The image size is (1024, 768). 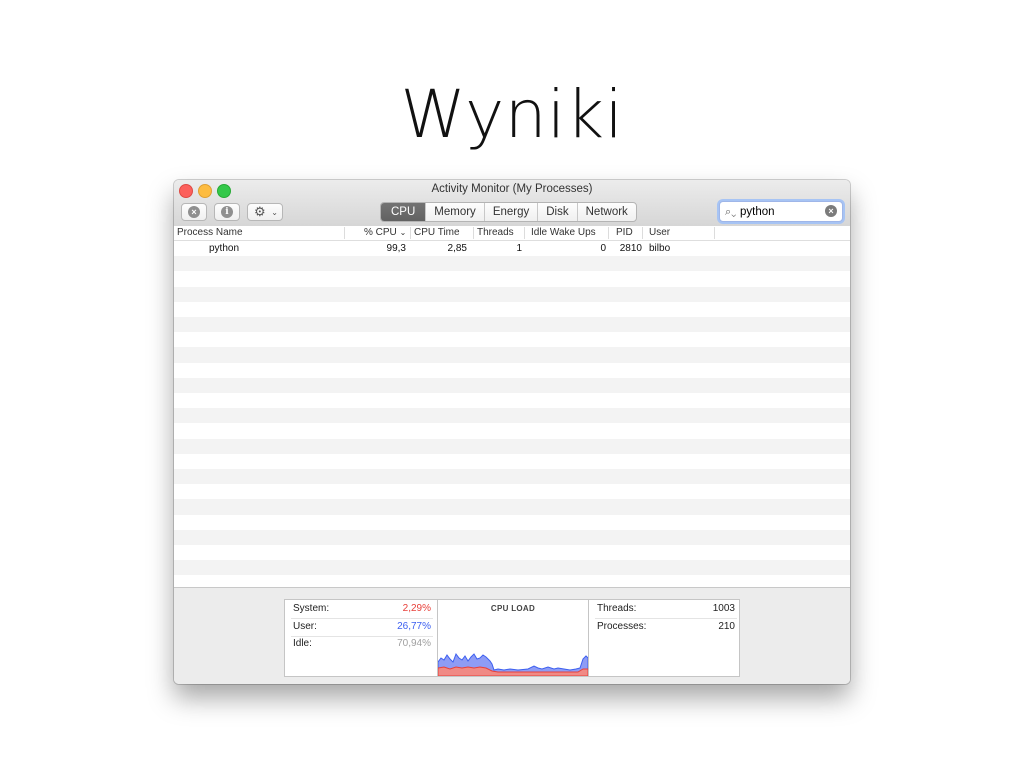 What do you see at coordinates (403, 232) in the screenshot?
I see `sort-descending-icon: ⌄` at bounding box center [403, 232].